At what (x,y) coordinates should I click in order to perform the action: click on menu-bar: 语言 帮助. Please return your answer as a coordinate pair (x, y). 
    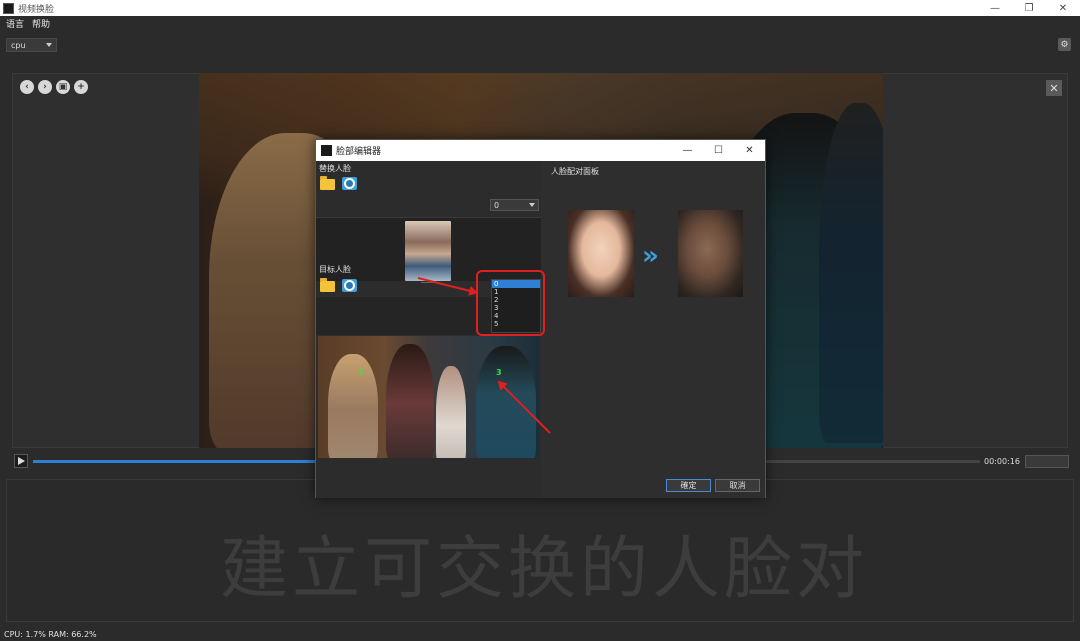
    Looking at the image, I should click on (540, 23).